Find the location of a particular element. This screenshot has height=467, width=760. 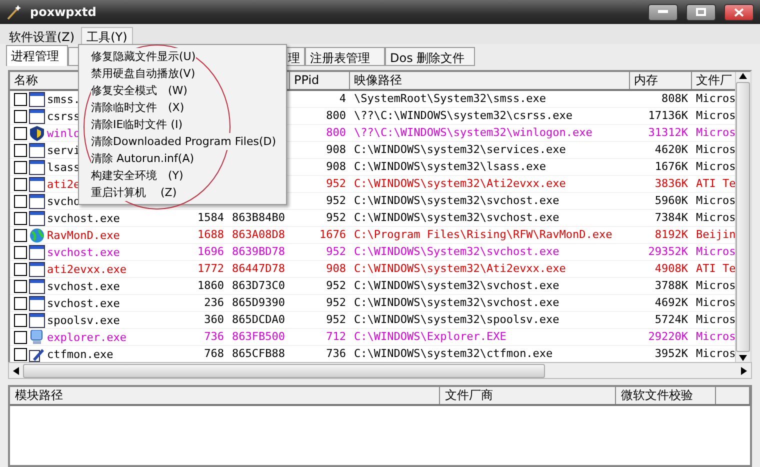

column-header: 内存 is located at coordinates (661, 80).